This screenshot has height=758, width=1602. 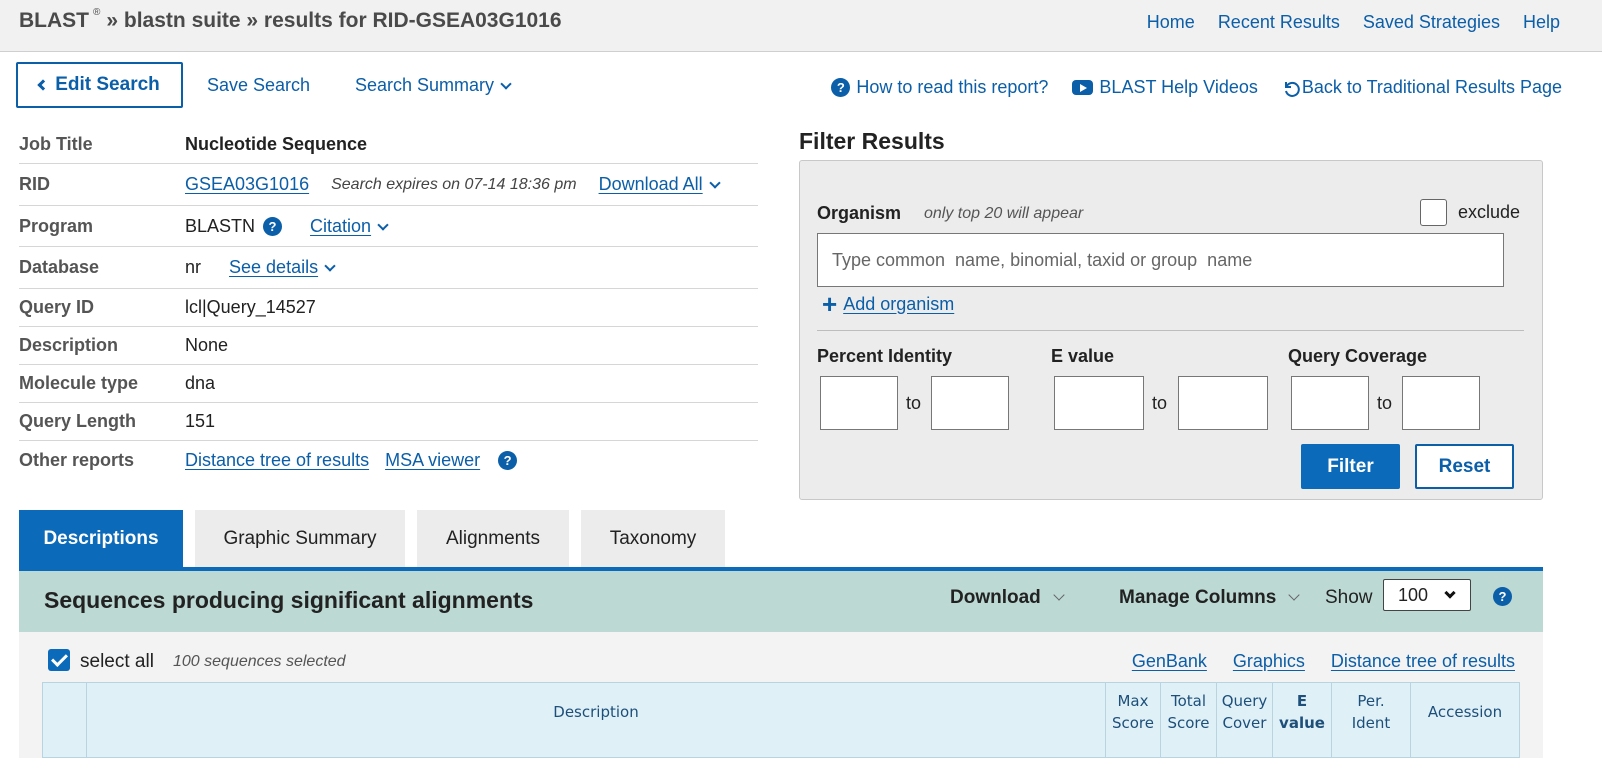 I want to click on query-length-row: Query Length 151, so click(x=388, y=422).